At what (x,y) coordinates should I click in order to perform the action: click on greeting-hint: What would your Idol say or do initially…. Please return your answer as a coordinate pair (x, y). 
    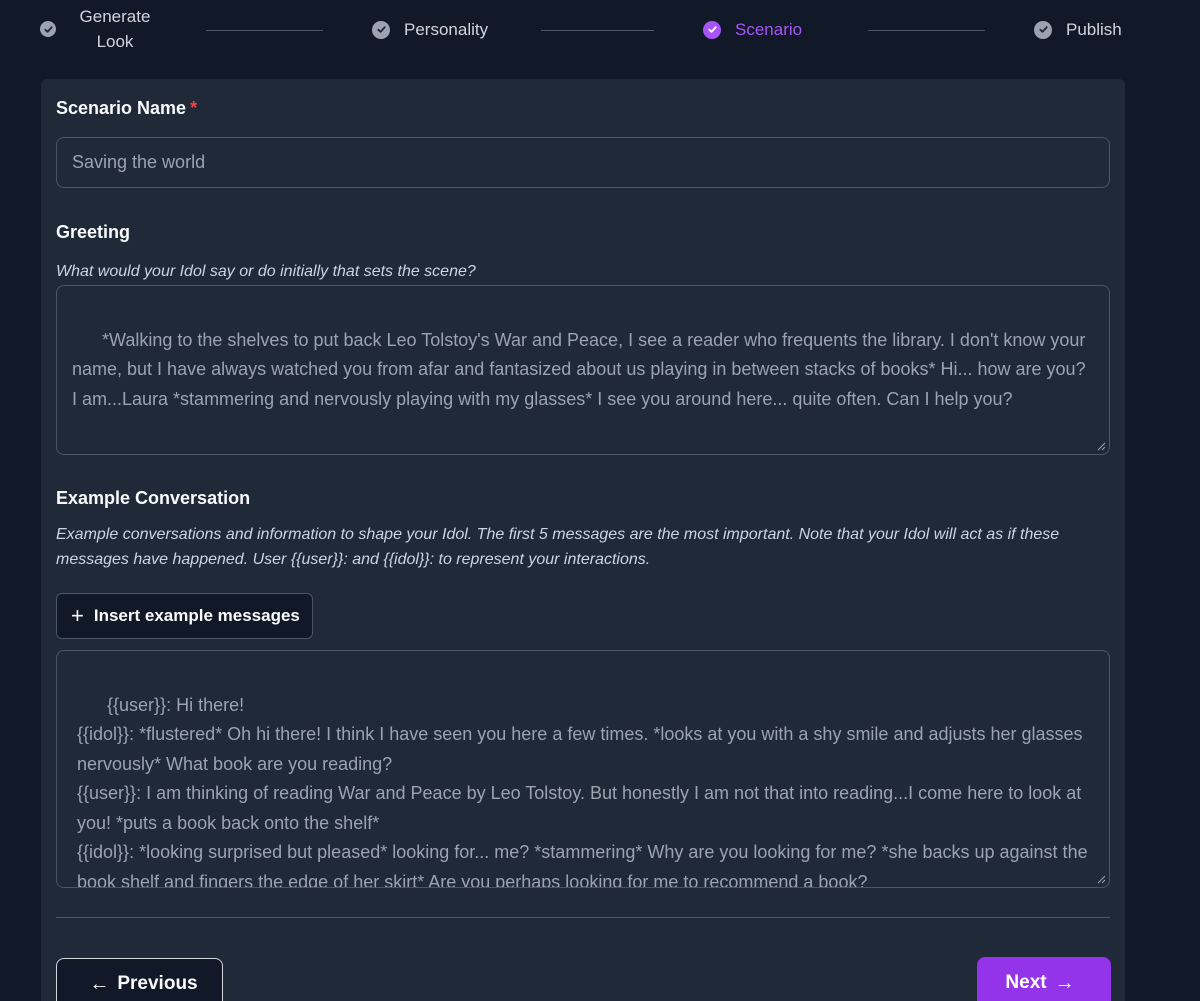
    Looking at the image, I should click on (266, 271).